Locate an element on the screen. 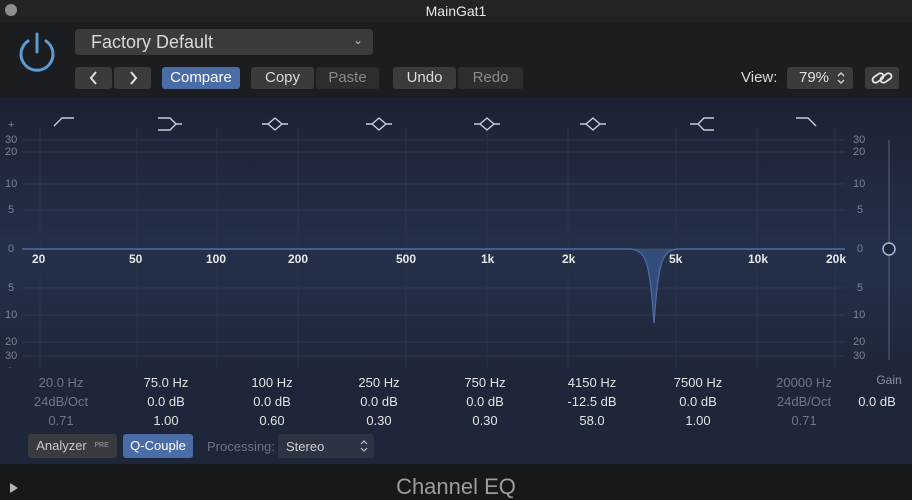 This screenshot has width=912, height=500. next-preset-button is located at coordinates (132, 78).